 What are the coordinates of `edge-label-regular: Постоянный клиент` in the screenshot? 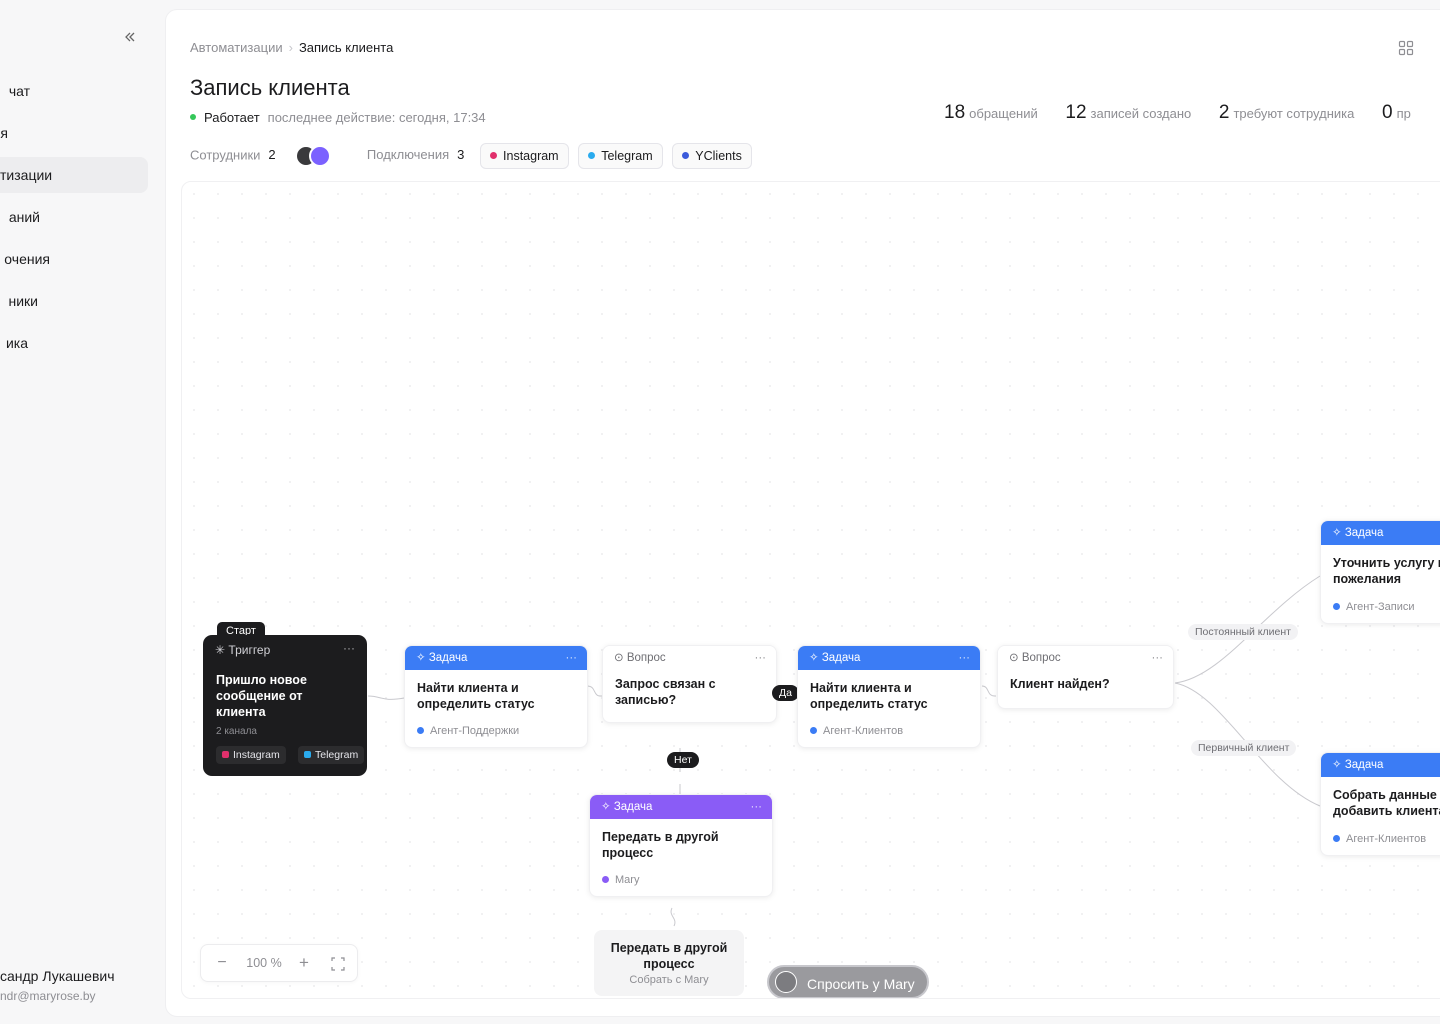 It's located at (1243, 632).